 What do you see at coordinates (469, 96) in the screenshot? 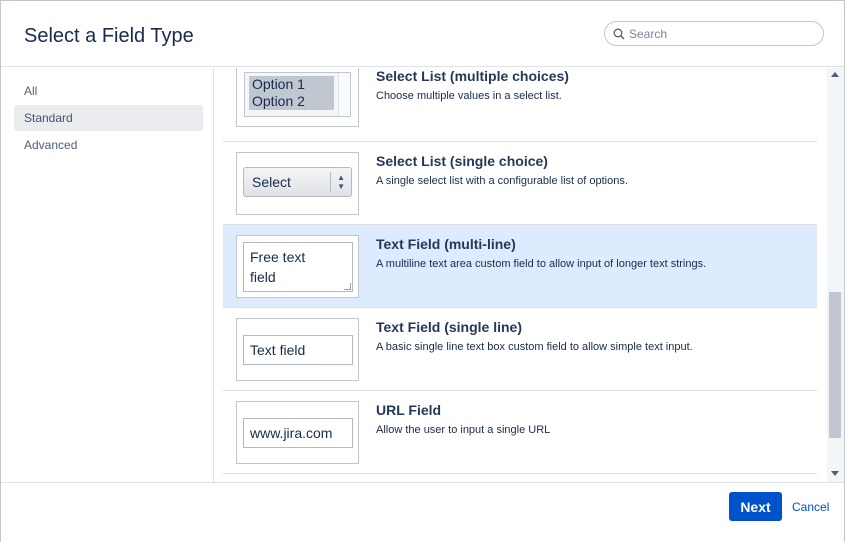
I see `field-type-description: Choose multiple values in a select list.` at bounding box center [469, 96].